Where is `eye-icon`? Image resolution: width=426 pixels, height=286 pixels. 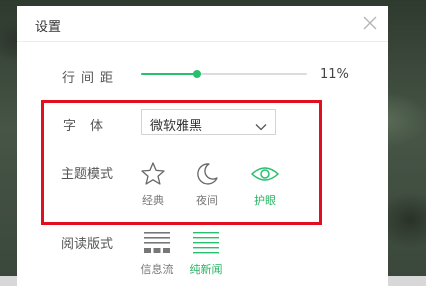
eye-icon is located at coordinates (265, 174).